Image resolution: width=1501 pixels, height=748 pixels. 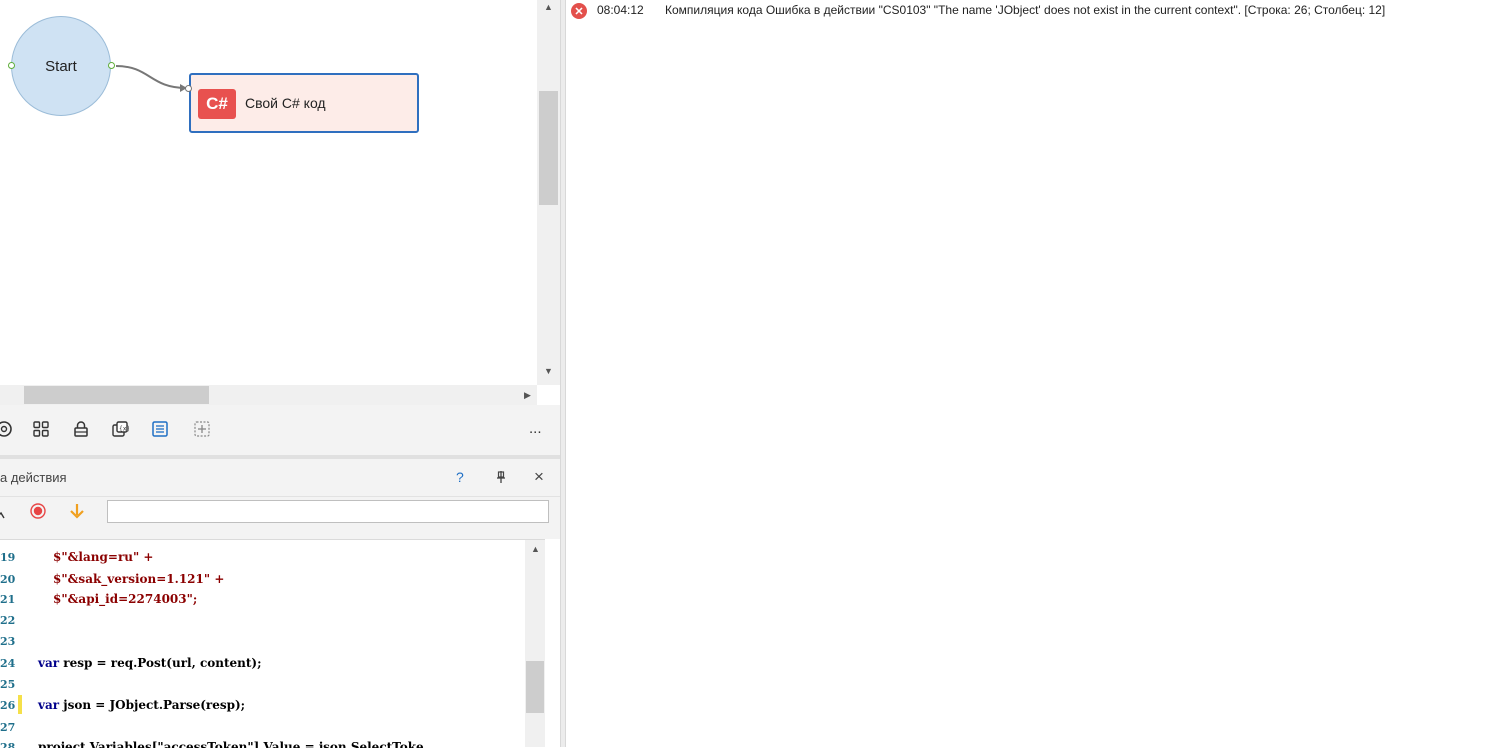 I want to click on error-icon: ✕, so click(x=579, y=11).